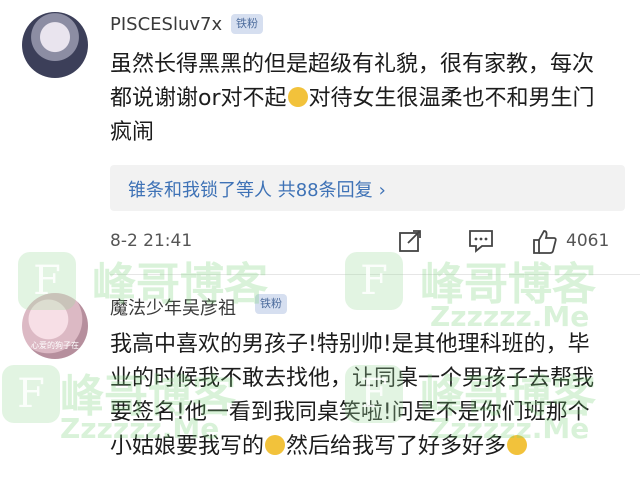 The width and height of the screenshot is (640, 485). What do you see at coordinates (396, 446) in the screenshot?
I see `comment-text-line: 然后给我写了好多好多` at bounding box center [396, 446].